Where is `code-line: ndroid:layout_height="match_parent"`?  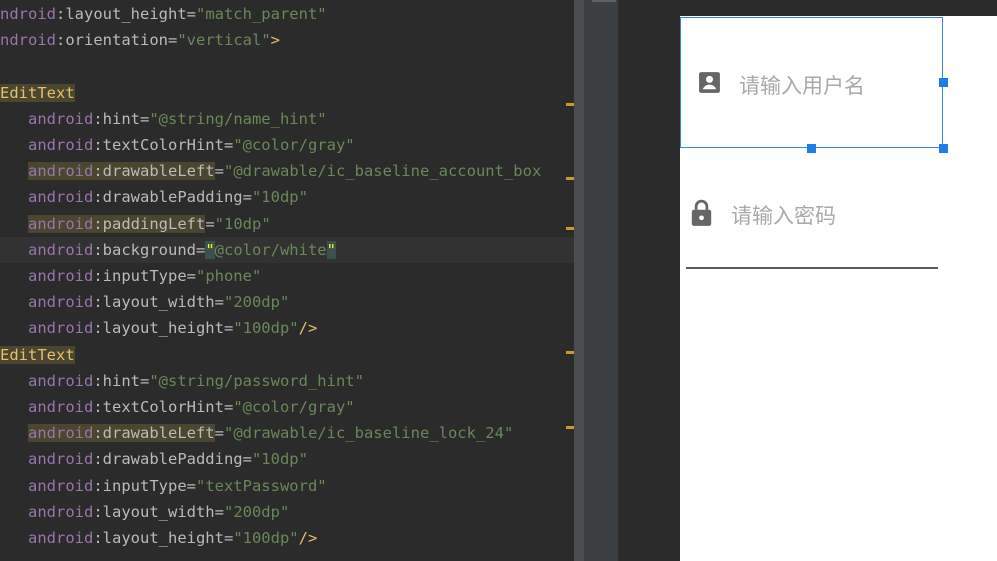
code-line: ndroid:layout_height="match_parent" is located at coordinates (163, 14).